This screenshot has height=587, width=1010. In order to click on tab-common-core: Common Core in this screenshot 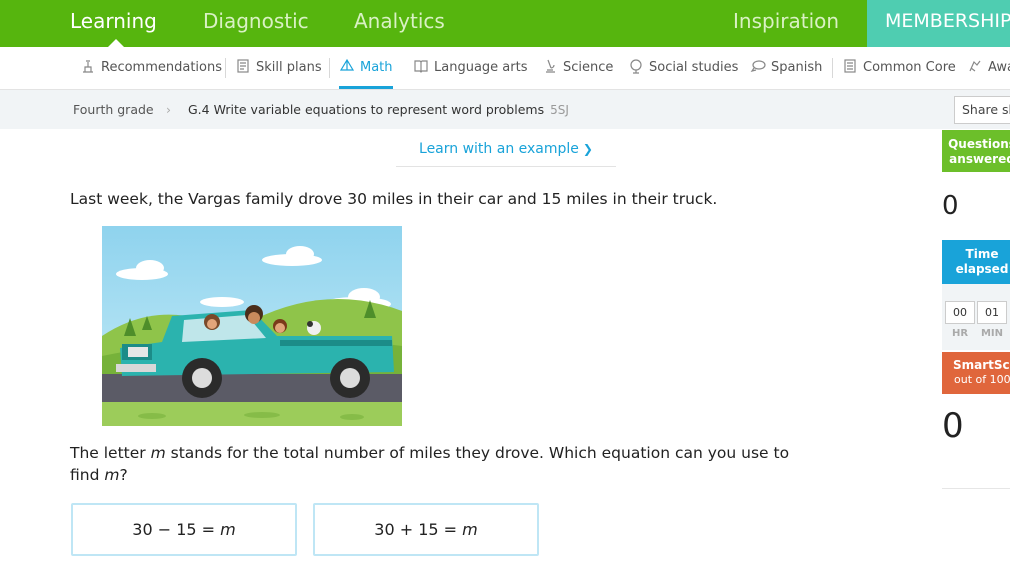, I will do `click(899, 68)`.